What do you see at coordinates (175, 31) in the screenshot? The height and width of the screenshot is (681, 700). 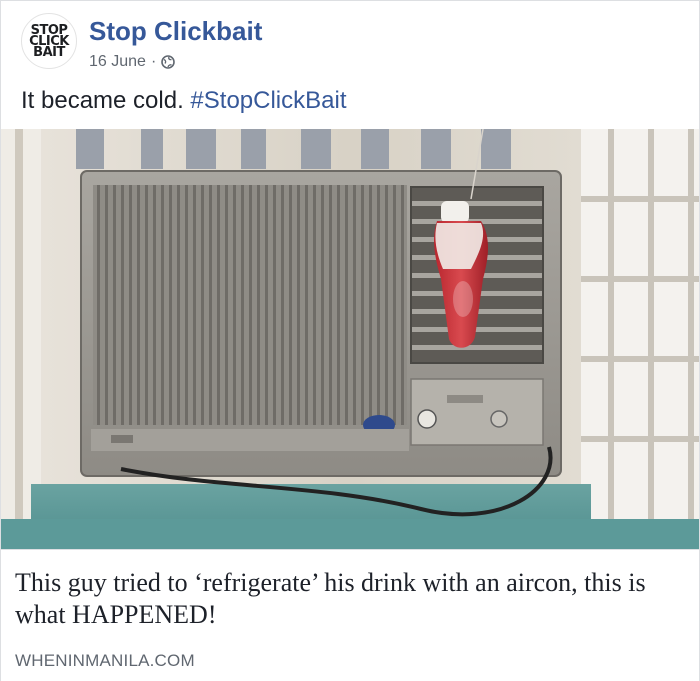 I see `page-name-link: Stop Clickbait` at bounding box center [175, 31].